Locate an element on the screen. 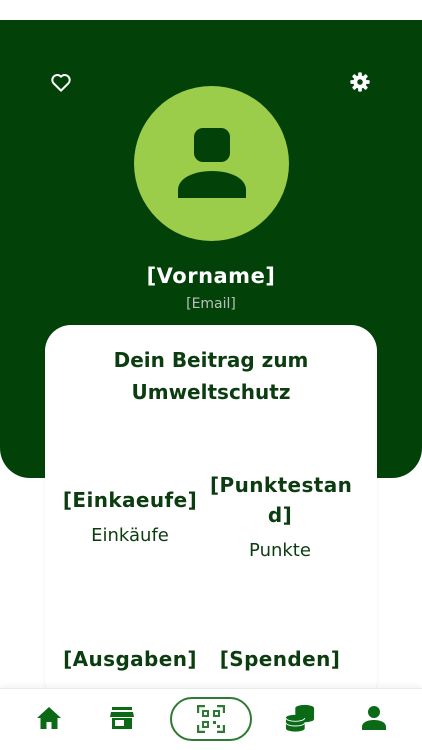 This screenshot has height=750, width=422. store-icon is located at coordinates (122, 718).